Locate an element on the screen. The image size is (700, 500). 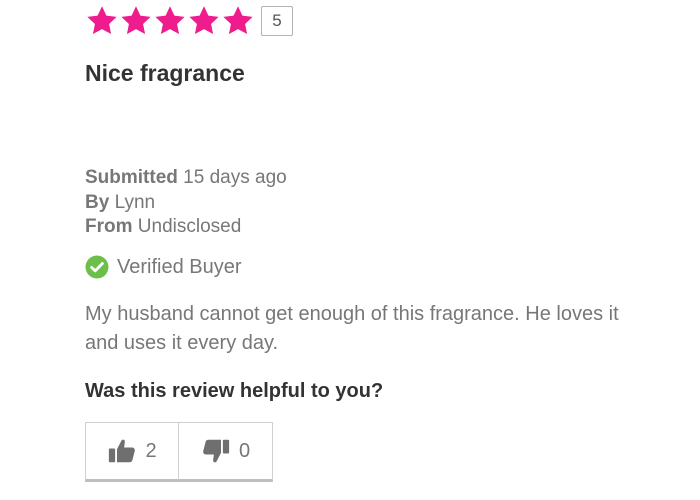
star-rating is located at coordinates (170, 21).